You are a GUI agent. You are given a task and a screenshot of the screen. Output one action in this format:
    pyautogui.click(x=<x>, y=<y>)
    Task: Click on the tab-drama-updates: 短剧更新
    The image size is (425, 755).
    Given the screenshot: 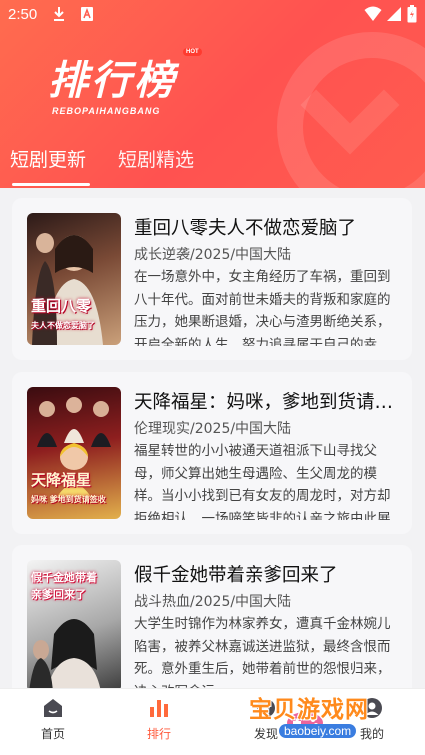 What is the action you would take?
    pyautogui.click(x=48, y=158)
    